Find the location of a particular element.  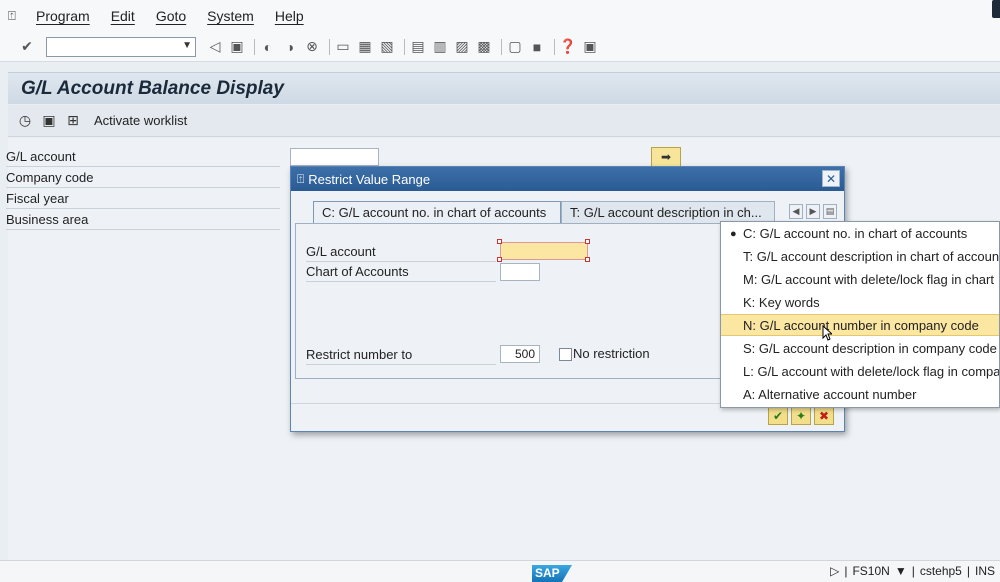

copy-icon: ▣ is located at coordinates (49, 121).